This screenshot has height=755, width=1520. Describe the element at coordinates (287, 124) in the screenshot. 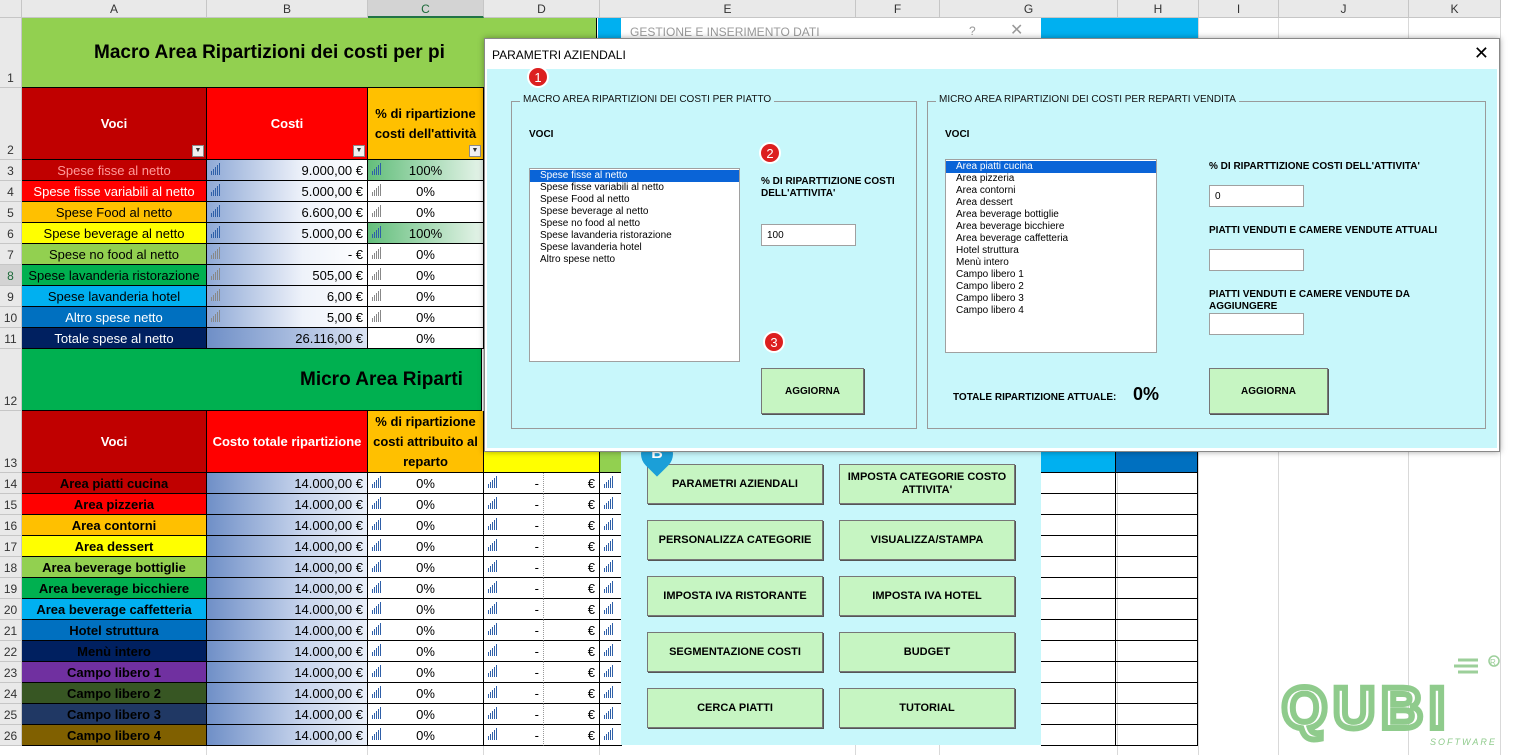

I see `header-costi: Costi ▼` at that location.